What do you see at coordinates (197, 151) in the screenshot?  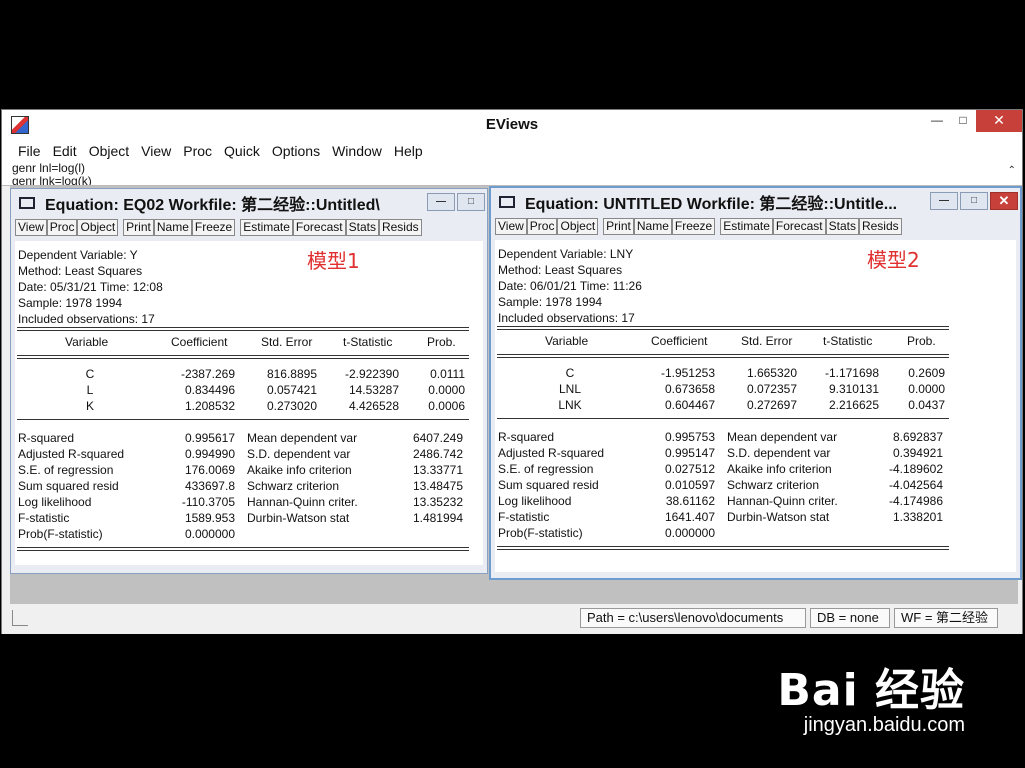 I see `menu-proc: Proc` at bounding box center [197, 151].